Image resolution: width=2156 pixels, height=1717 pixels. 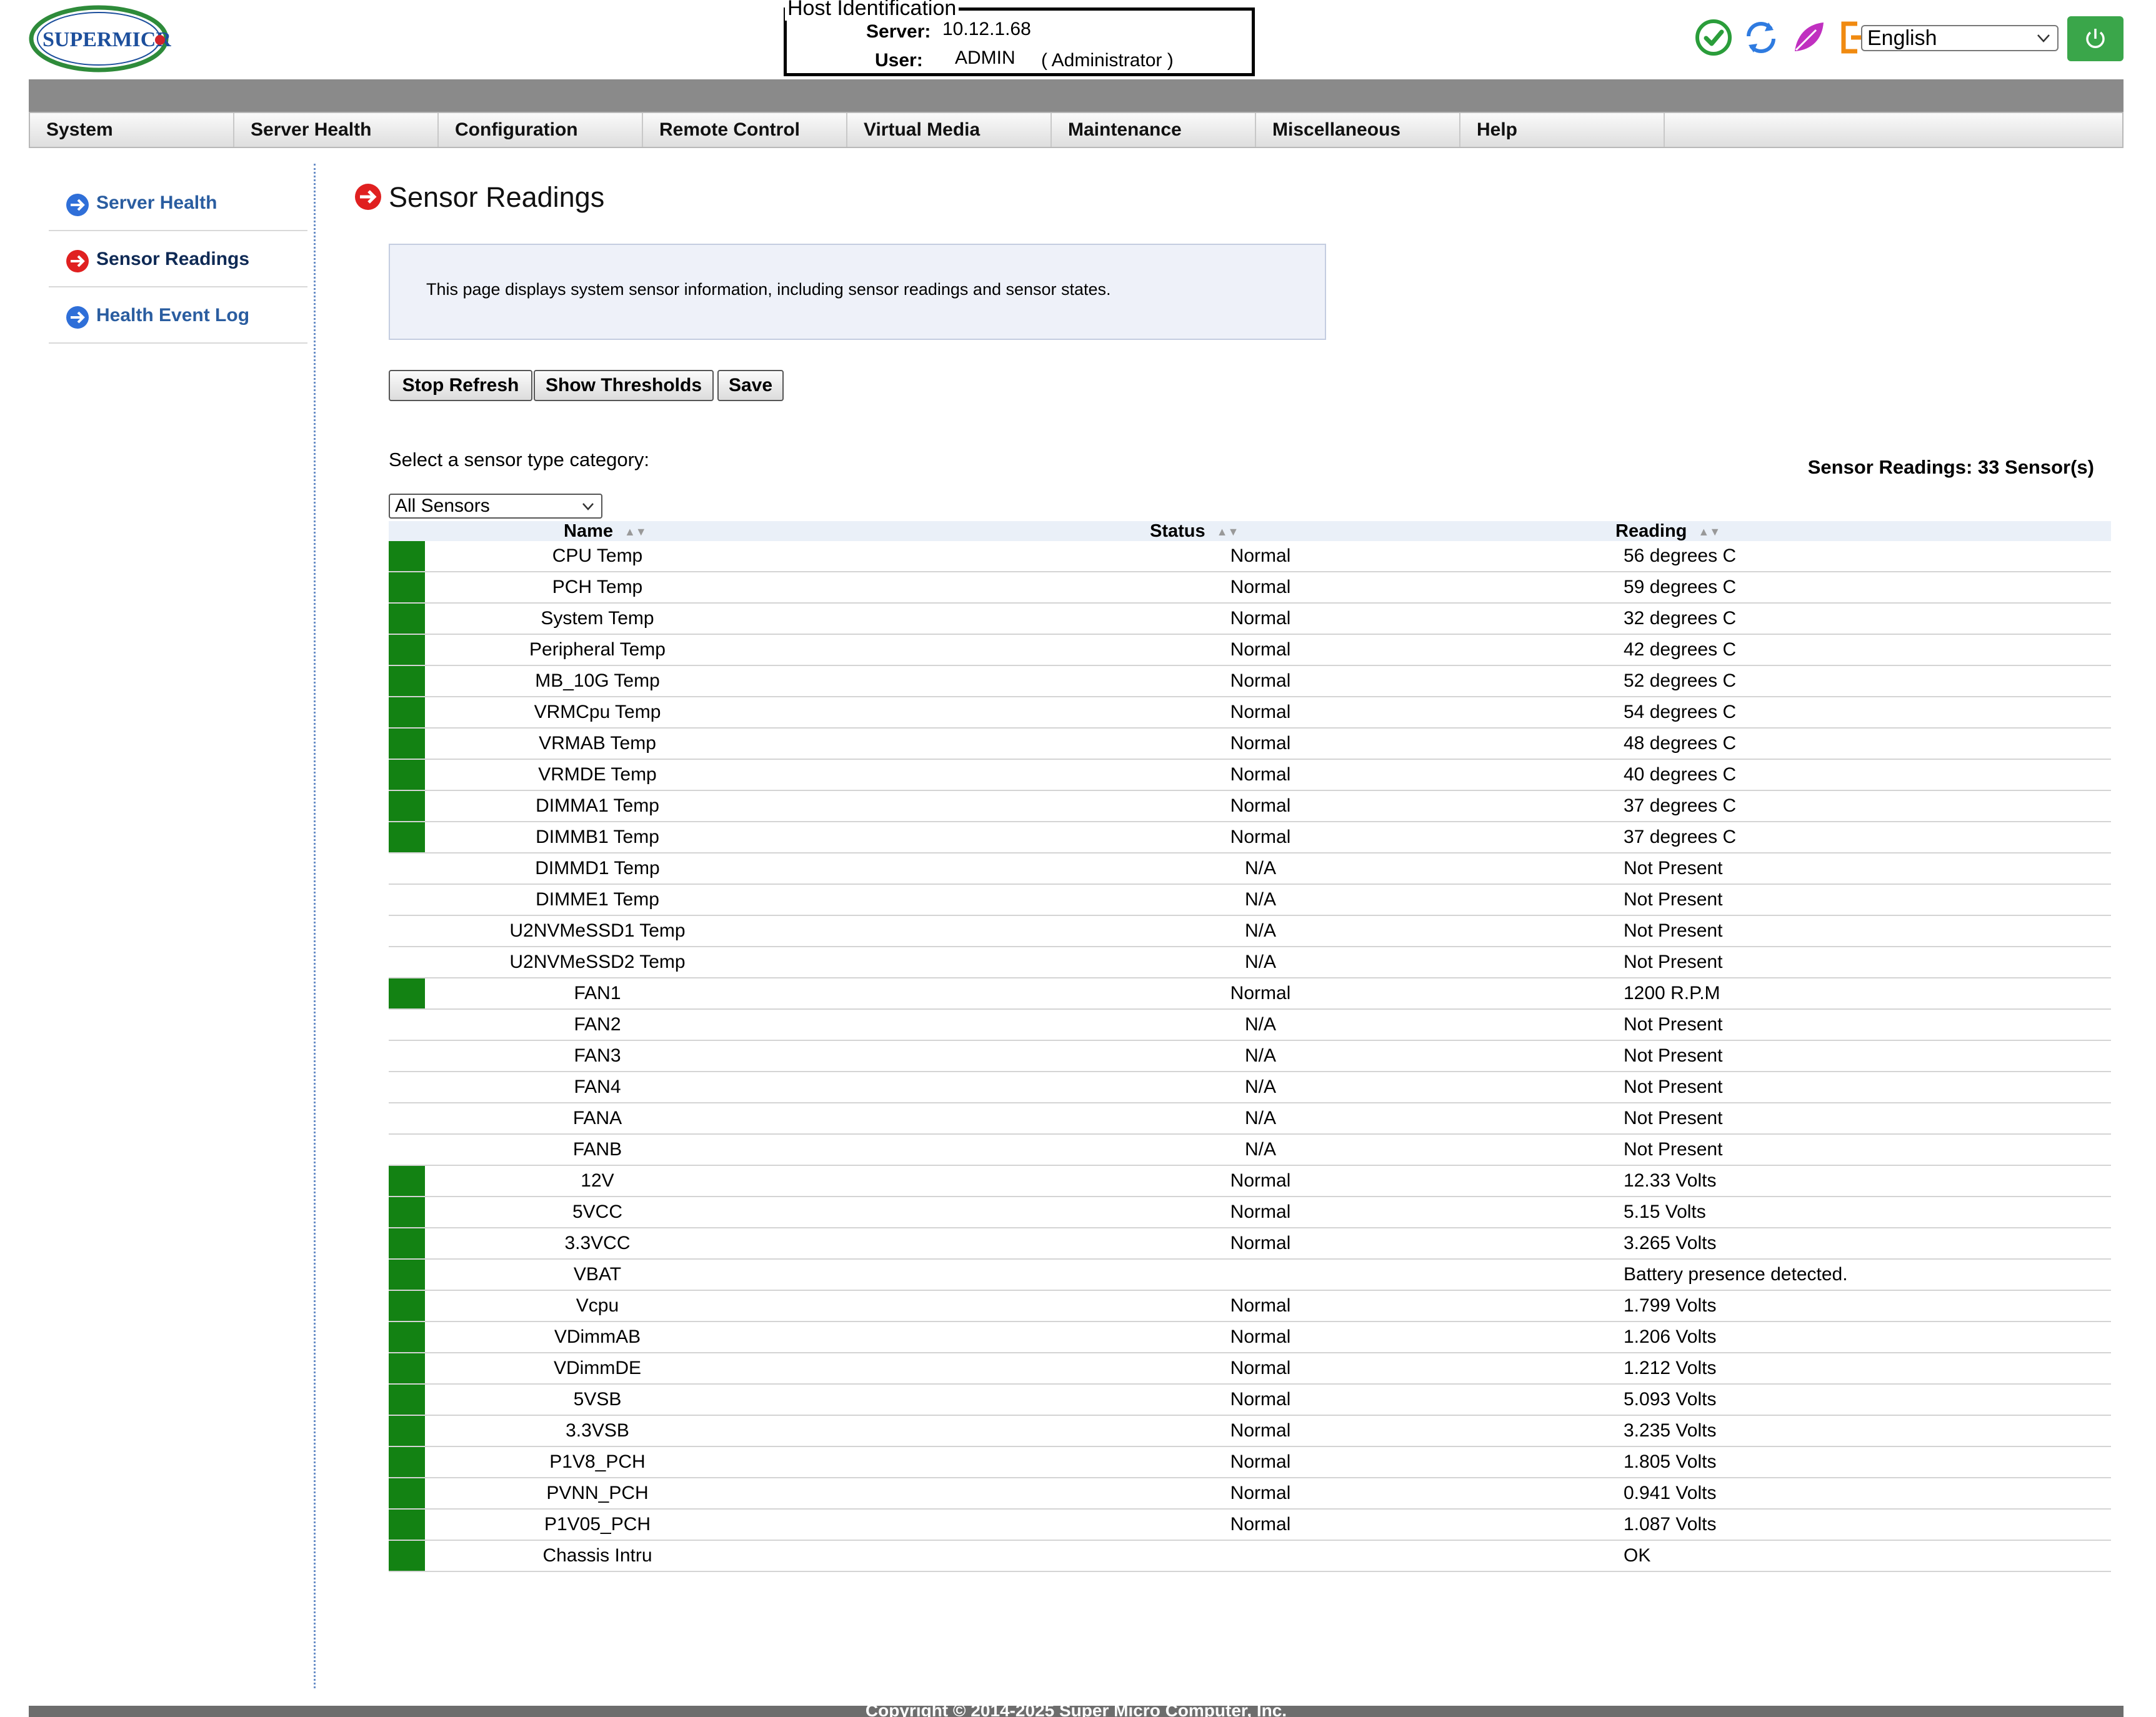 I want to click on nav-remote-control: Remote Control, so click(x=745, y=130).